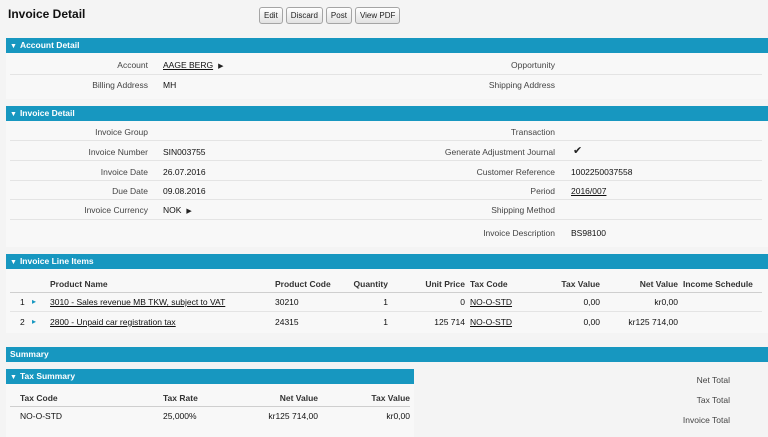 This screenshot has width=768, height=437. Describe the element at coordinates (56, 261) in the screenshot. I see `invoice-line-items-title: Invoice Line Items` at that location.